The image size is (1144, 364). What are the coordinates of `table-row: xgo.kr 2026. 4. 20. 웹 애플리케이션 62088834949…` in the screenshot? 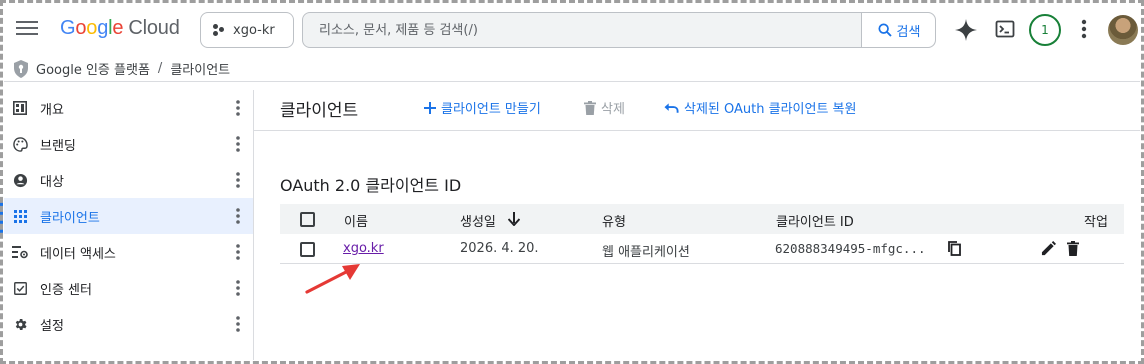 It's located at (702, 249).